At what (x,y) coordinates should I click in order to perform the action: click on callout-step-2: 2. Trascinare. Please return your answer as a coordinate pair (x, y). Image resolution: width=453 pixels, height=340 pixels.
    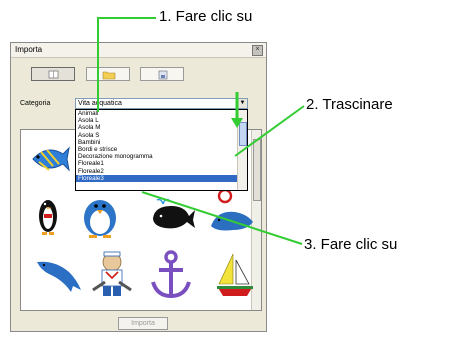
    Looking at the image, I should click on (349, 104).